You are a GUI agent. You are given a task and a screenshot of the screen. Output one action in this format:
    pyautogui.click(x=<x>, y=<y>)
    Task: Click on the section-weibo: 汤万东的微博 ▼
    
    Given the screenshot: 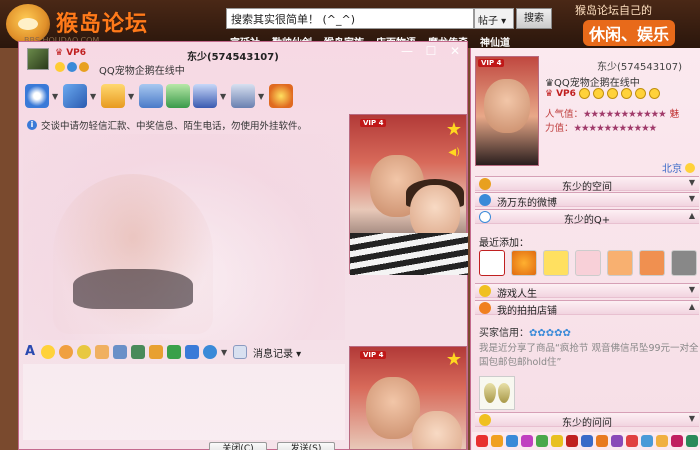 What is the action you would take?
    pyautogui.click(x=587, y=200)
    